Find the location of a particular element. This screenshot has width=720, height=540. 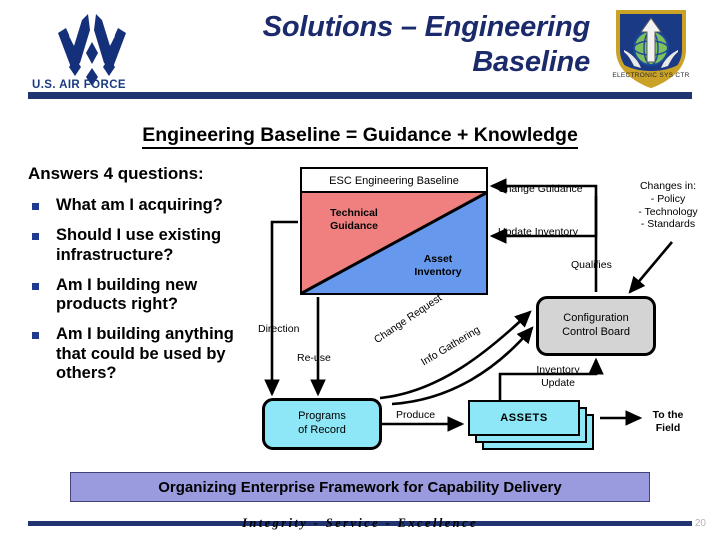

assets-label: ASSETS is located at coordinates (524, 418).